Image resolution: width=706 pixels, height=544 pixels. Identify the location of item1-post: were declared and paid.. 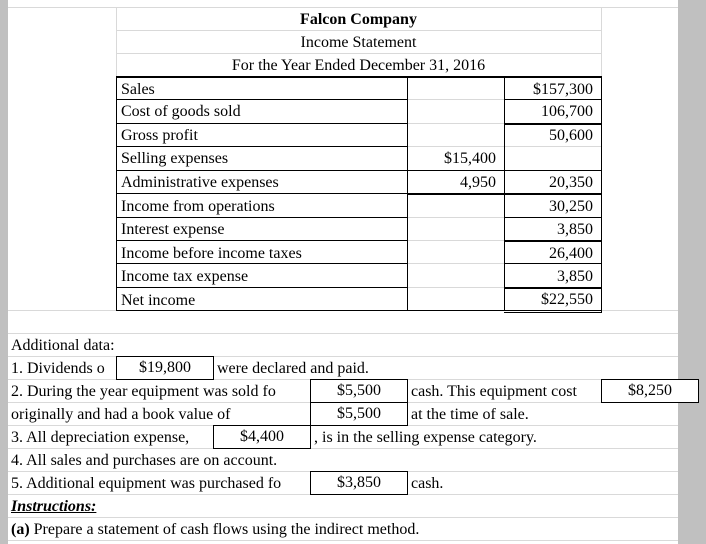
(293, 368).